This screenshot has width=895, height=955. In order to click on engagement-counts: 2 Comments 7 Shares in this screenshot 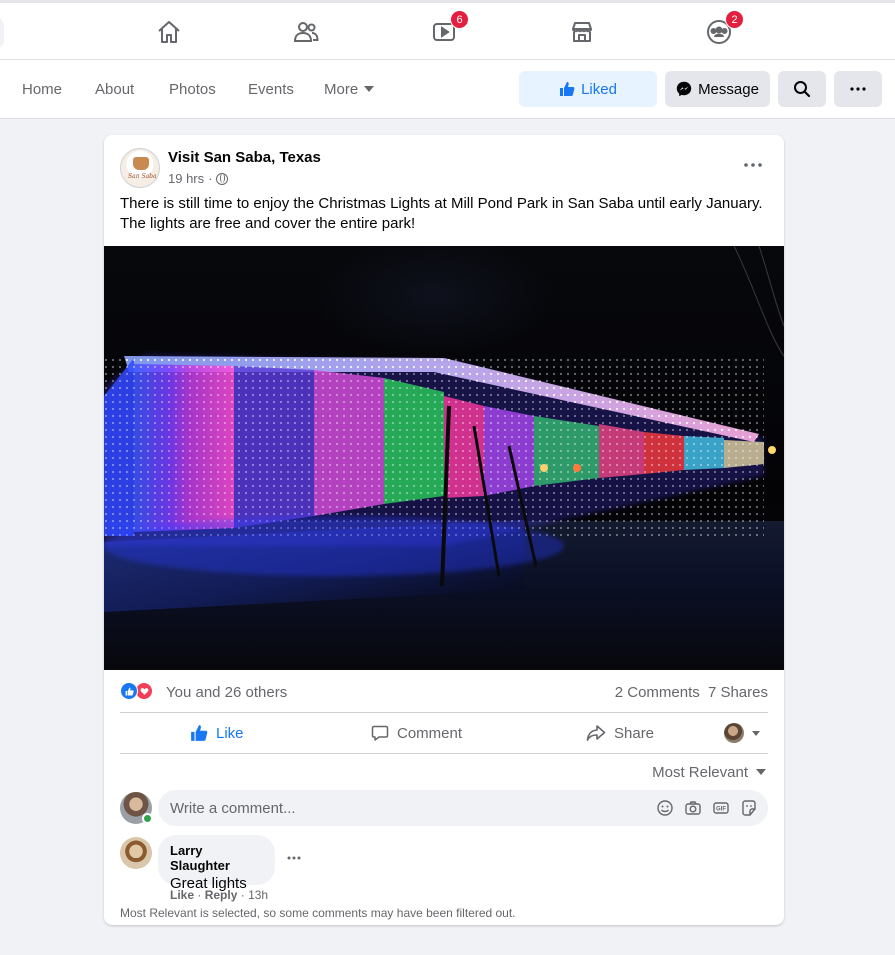, I will do `click(689, 692)`.